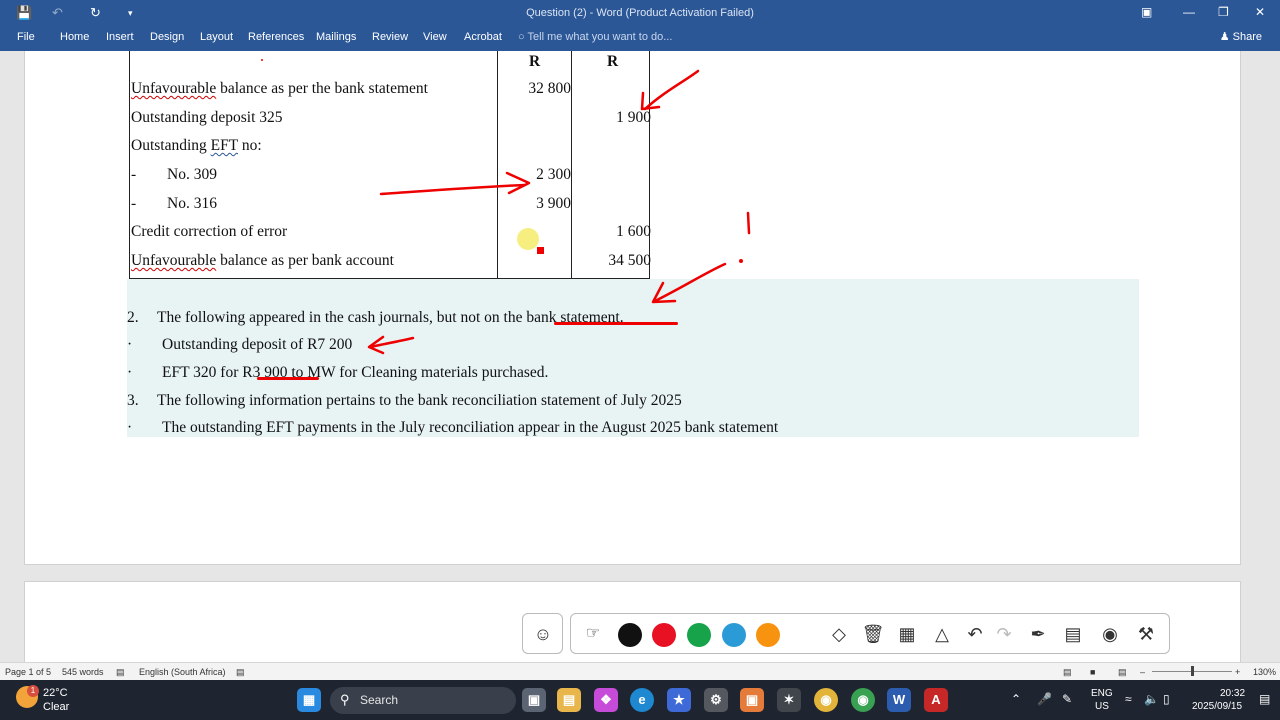  Describe the element at coordinates (535, 61) in the screenshot. I see `column-header-r1: R` at that location.